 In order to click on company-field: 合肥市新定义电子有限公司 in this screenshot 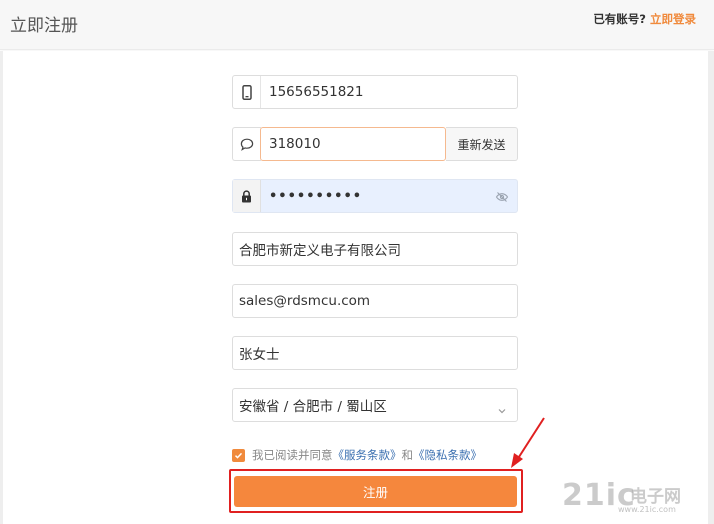, I will do `click(375, 249)`.